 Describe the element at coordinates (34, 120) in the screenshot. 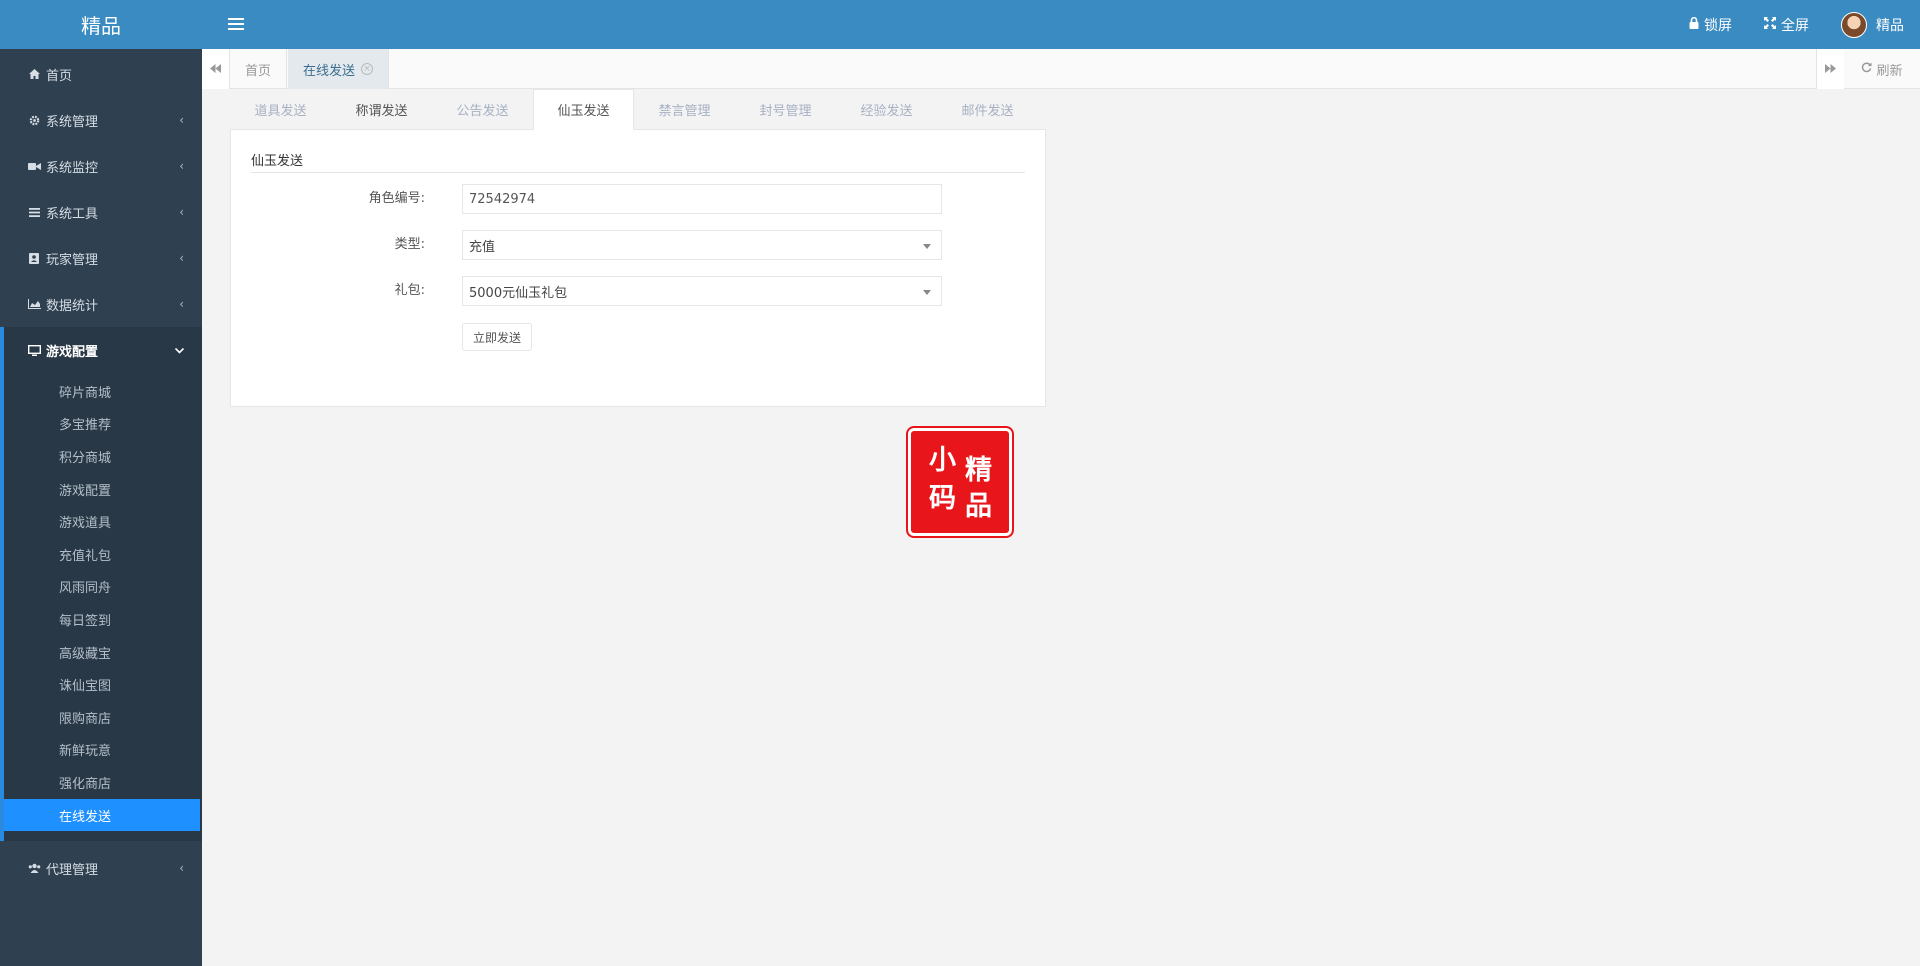

I see `gear-icon` at that location.